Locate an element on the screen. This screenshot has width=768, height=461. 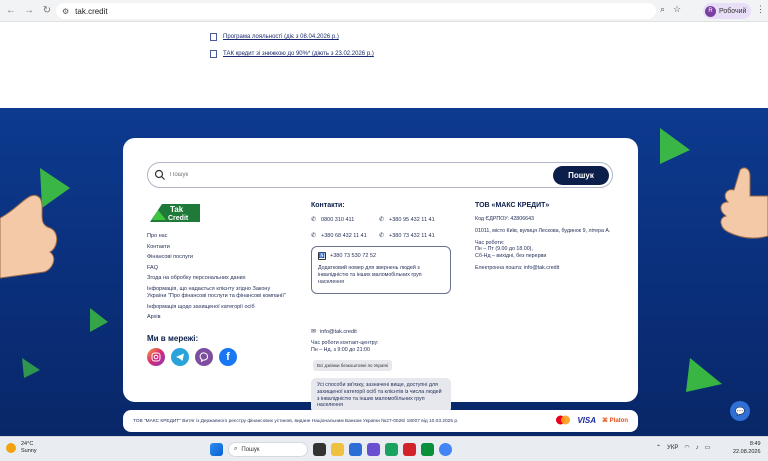
forward-arrow-icon: → is located at coordinates (29, 11).